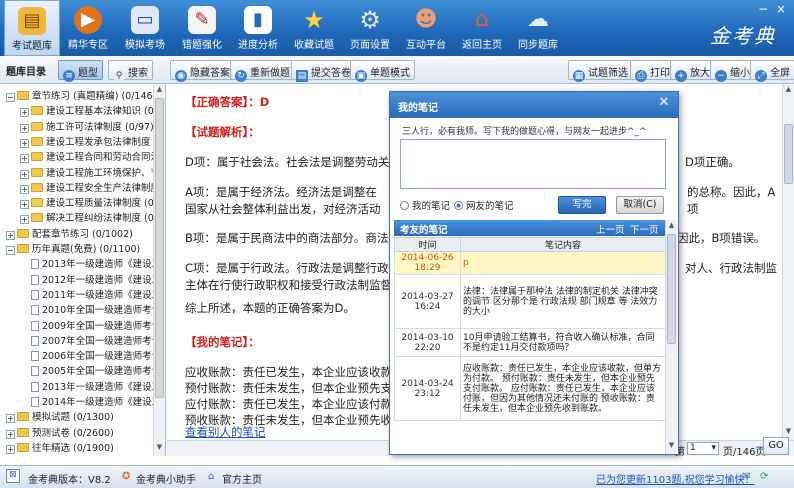 The width and height of the screenshot is (794, 488). I want to click on tree-item-label: 2006年全国一级建造师考试《, so click(104, 357).